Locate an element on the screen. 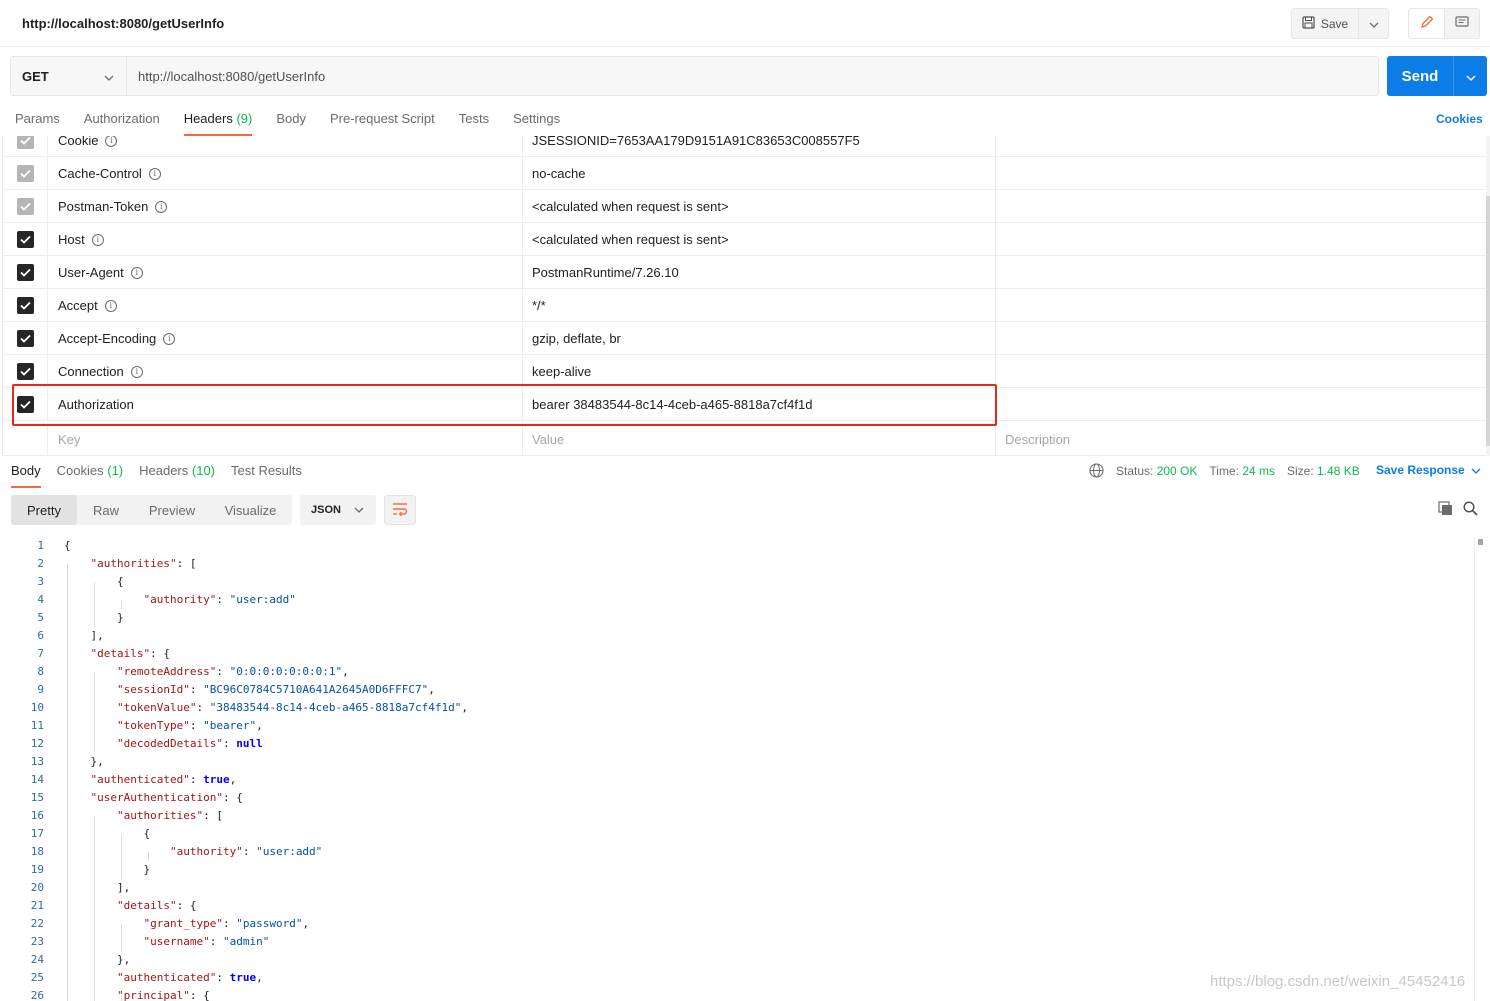 This screenshot has height=1001, width=1490. tab-authorization: Authorization is located at coordinates (122, 123).